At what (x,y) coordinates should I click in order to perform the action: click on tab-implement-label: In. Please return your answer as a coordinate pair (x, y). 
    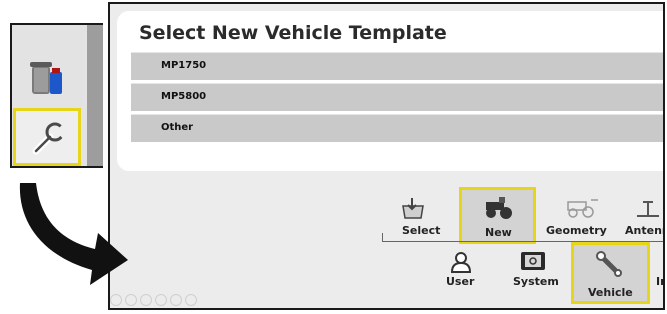
    Looking at the image, I should click on (659, 281).